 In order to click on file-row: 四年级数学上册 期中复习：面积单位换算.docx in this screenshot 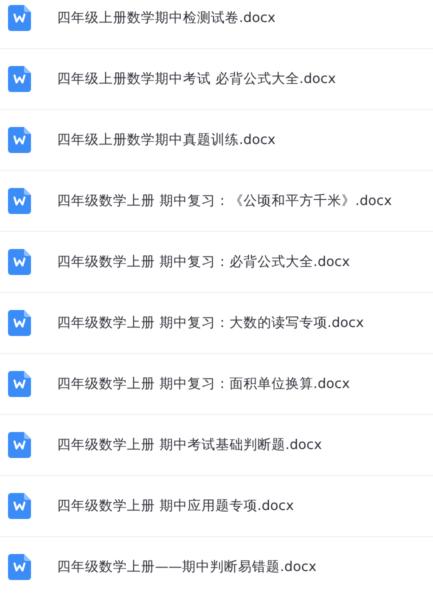, I will do `click(216, 384)`.